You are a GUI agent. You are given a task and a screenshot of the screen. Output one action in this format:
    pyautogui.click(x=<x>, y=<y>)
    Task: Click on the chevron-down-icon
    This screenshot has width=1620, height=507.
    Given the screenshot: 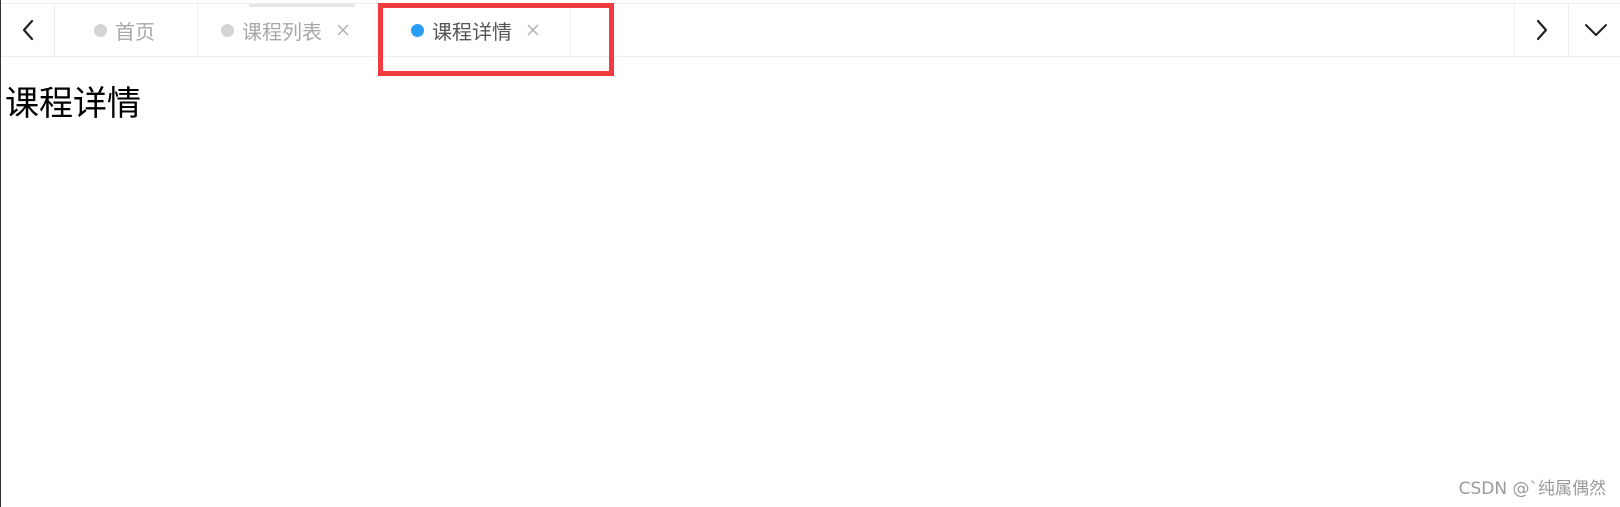 What is the action you would take?
    pyautogui.click(x=1596, y=30)
    